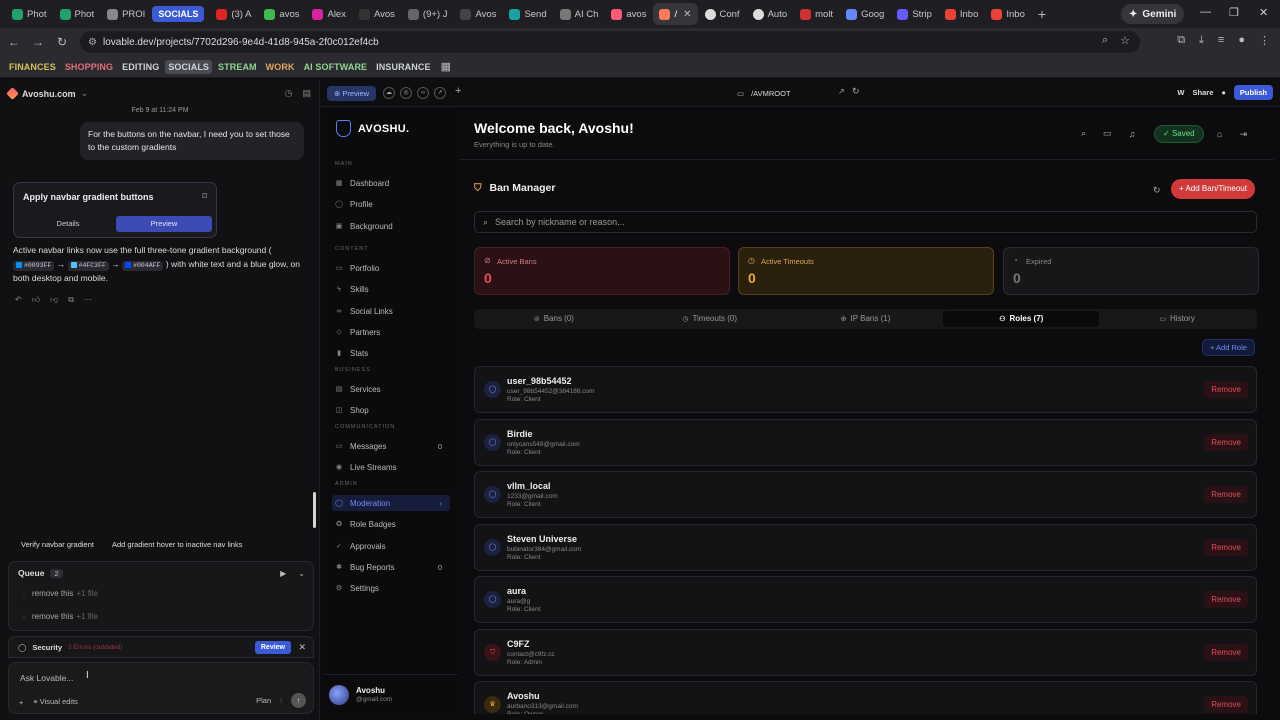 This screenshot has width=1280, height=720. Describe the element at coordinates (816, 14) in the screenshot. I see `browser-tab: molt` at that location.